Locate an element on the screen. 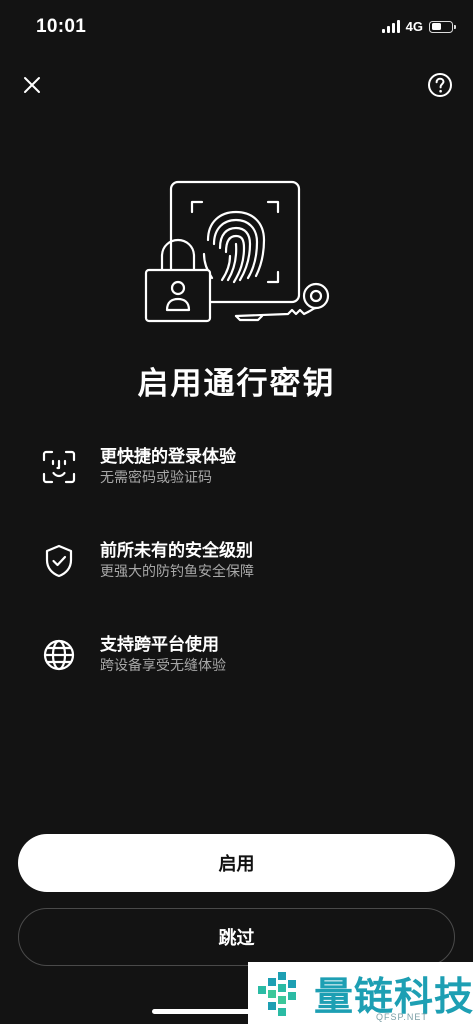  feature-fast-login: 更快捷的登录体验 无需密码或验证码 is located at coordinates (240, 467).